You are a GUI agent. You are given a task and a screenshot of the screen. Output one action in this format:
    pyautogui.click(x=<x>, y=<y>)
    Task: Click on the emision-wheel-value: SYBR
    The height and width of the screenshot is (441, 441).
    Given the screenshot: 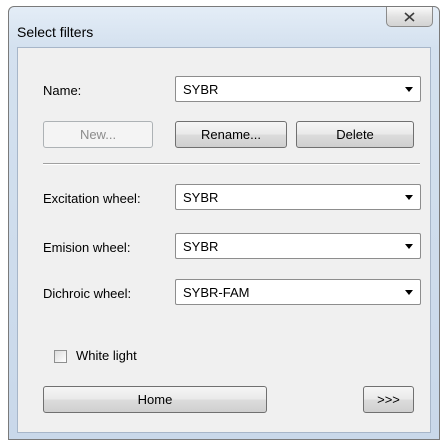 What is the action you would take?
    pyautogui.click(x=201, y=246)
    